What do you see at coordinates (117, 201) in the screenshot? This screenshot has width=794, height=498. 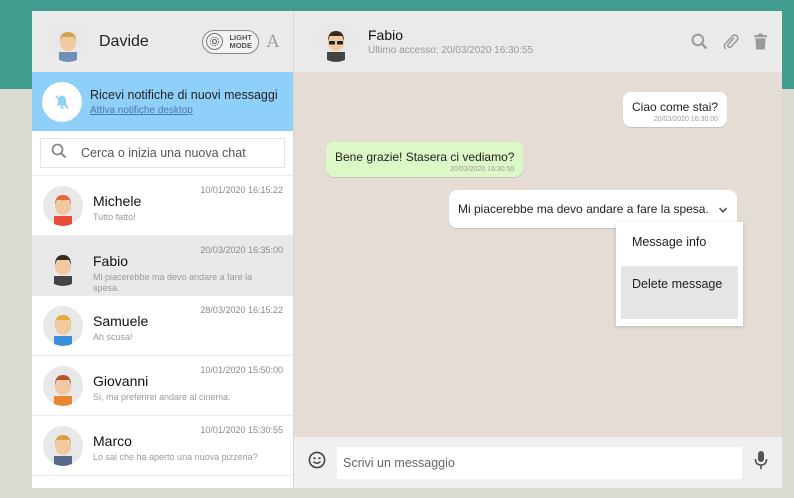 I see `contact-name: Michele` at bounding box center [117, 201].